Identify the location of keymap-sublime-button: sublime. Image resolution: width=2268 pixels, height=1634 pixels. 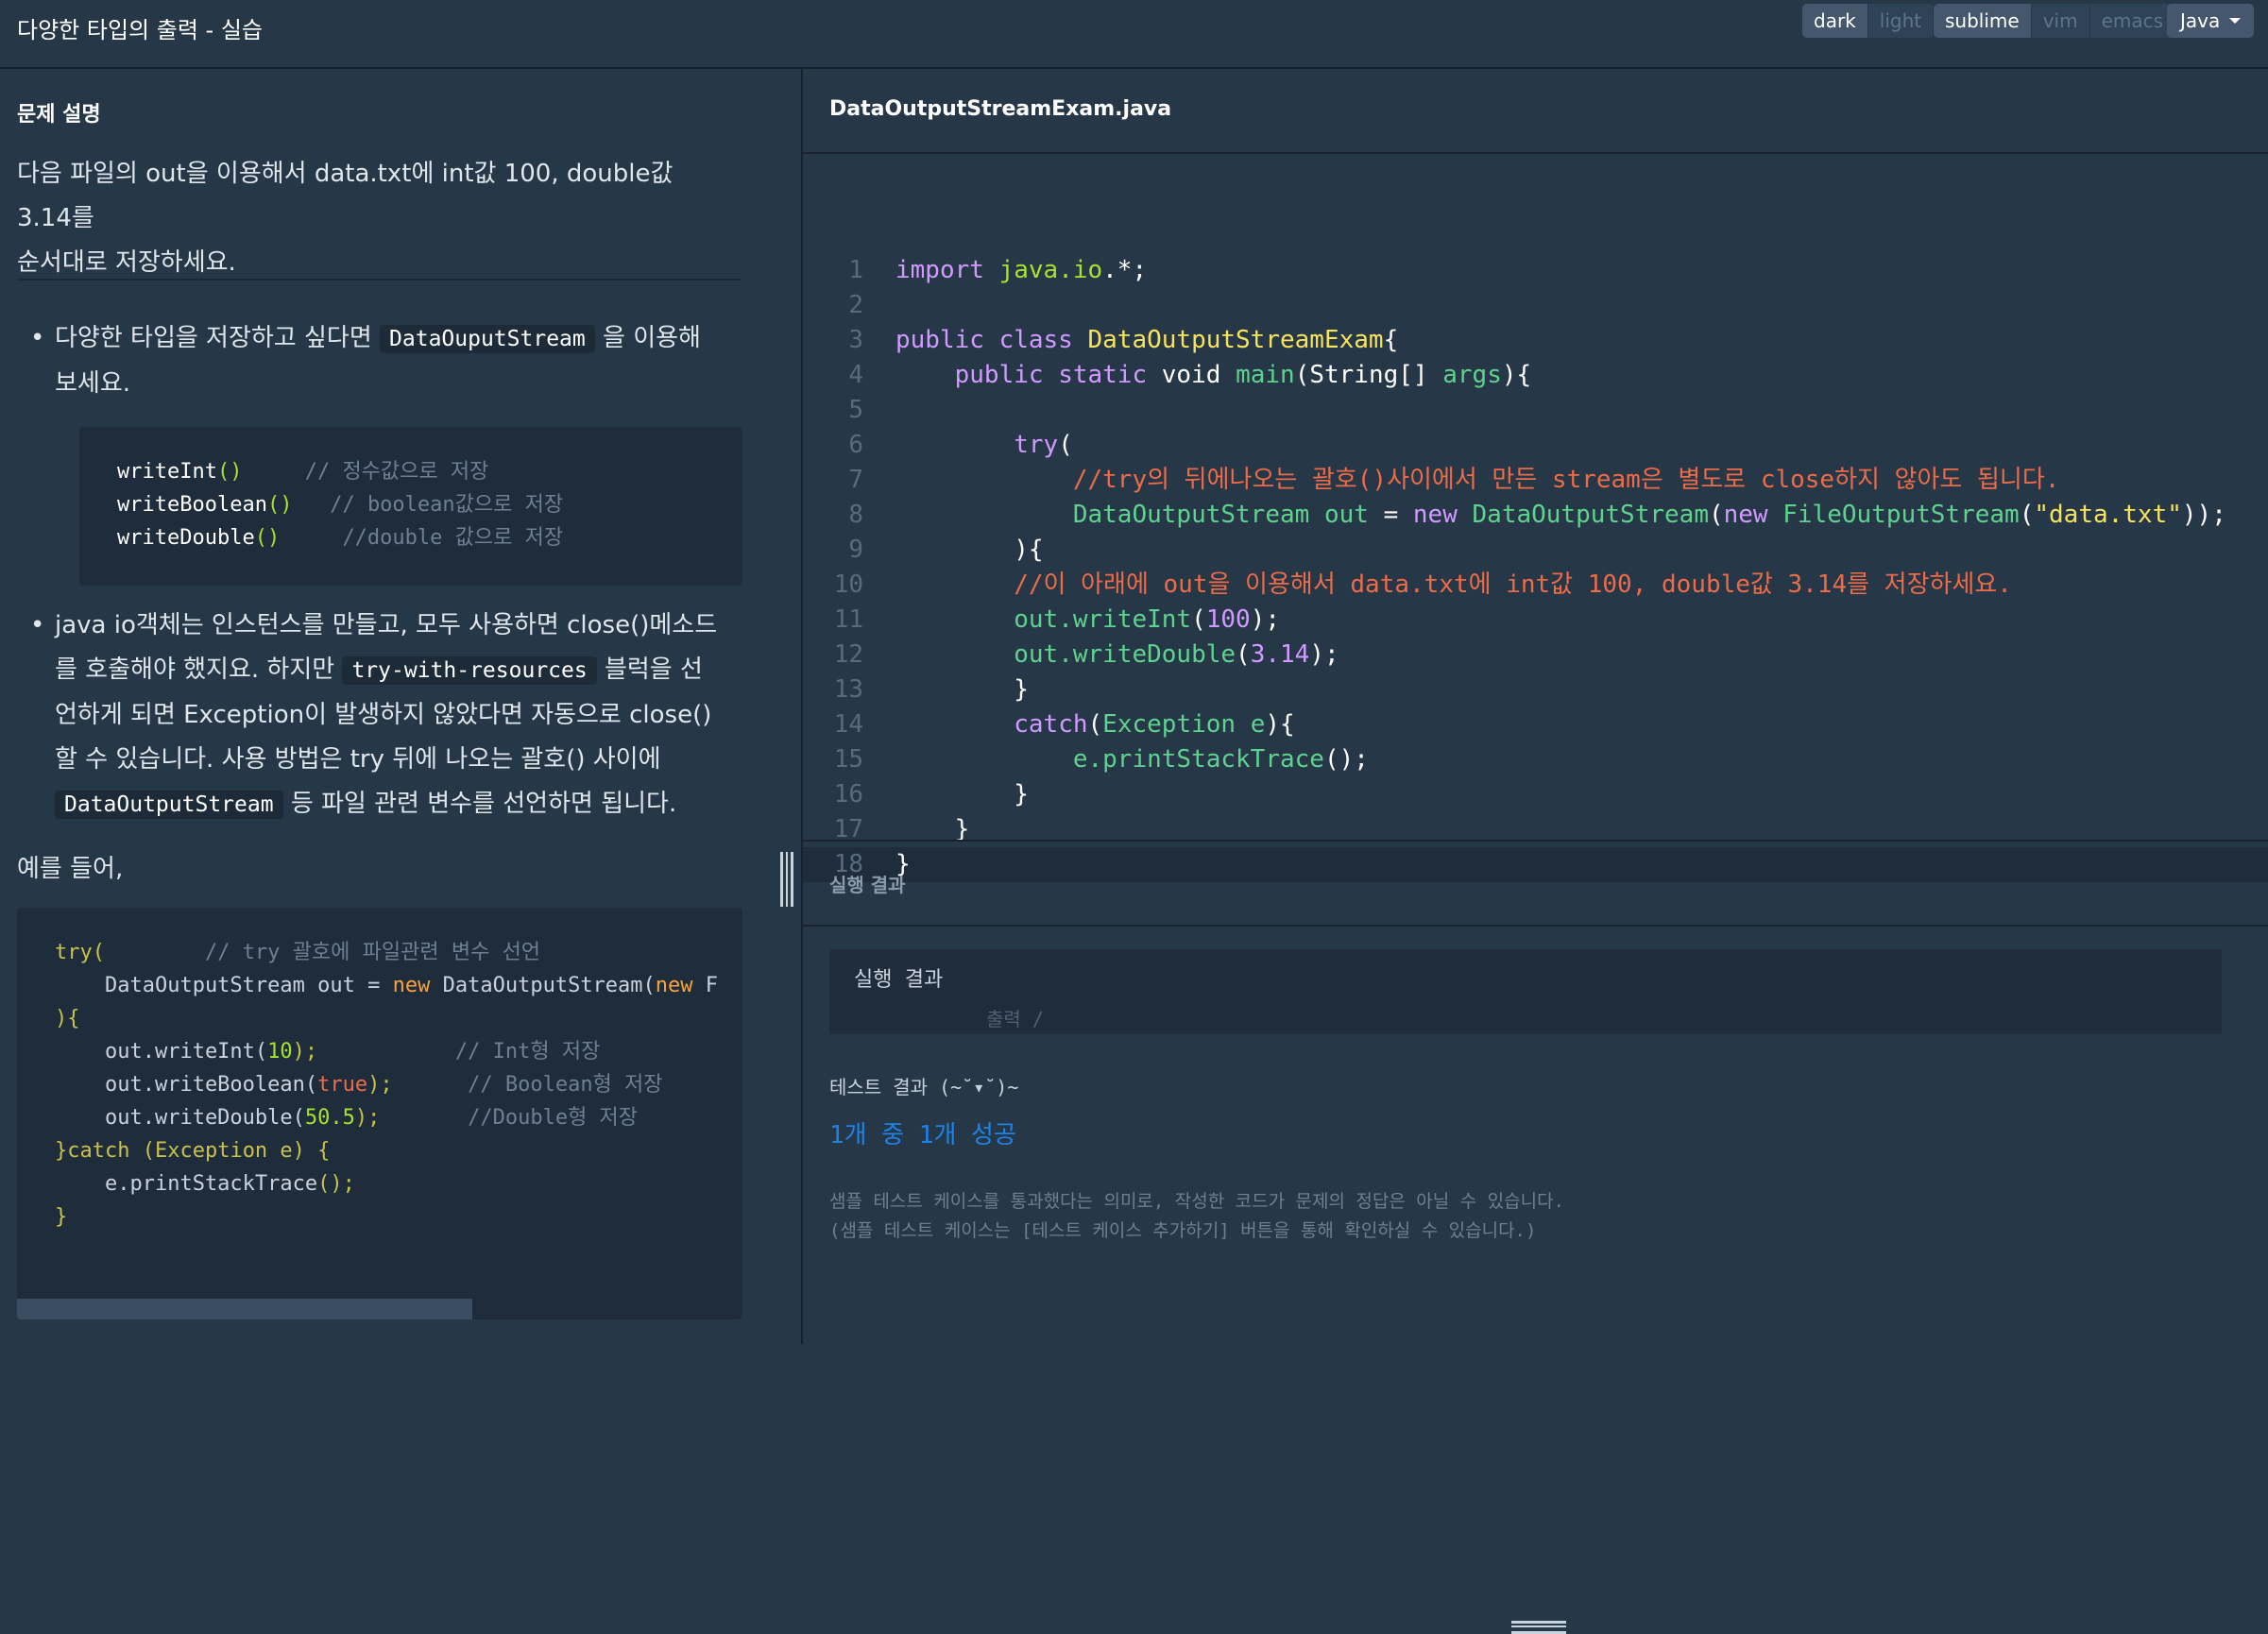
(1983, 21).